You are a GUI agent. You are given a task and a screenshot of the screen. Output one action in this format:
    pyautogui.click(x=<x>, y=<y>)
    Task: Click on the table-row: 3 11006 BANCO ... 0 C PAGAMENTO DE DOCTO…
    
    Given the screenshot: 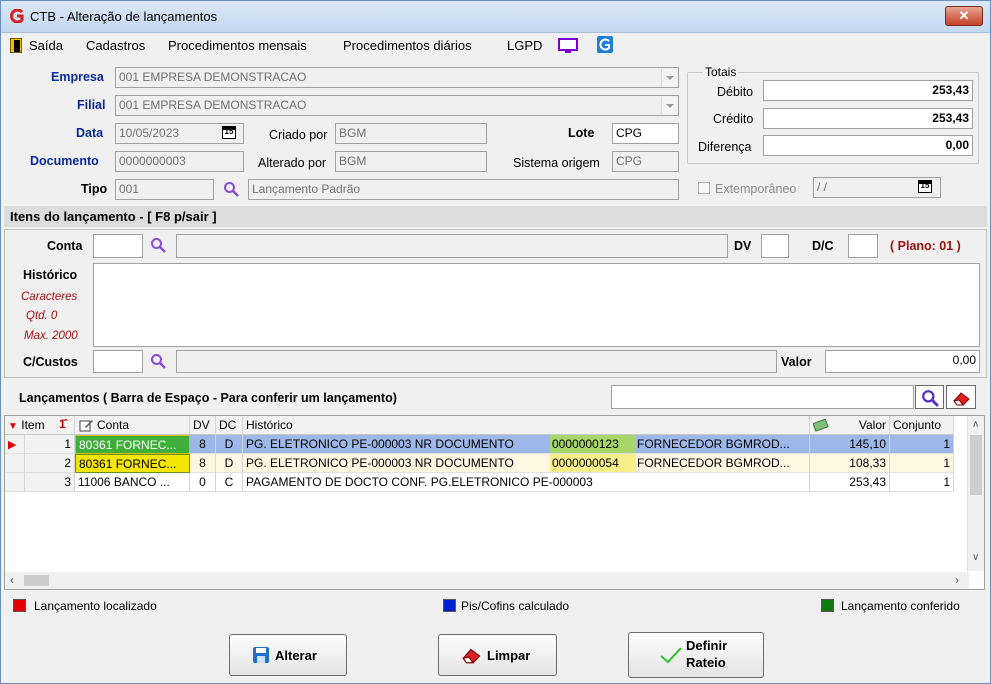 What is the action you would take?
    pyautogui.click(x=485, y=482)
    